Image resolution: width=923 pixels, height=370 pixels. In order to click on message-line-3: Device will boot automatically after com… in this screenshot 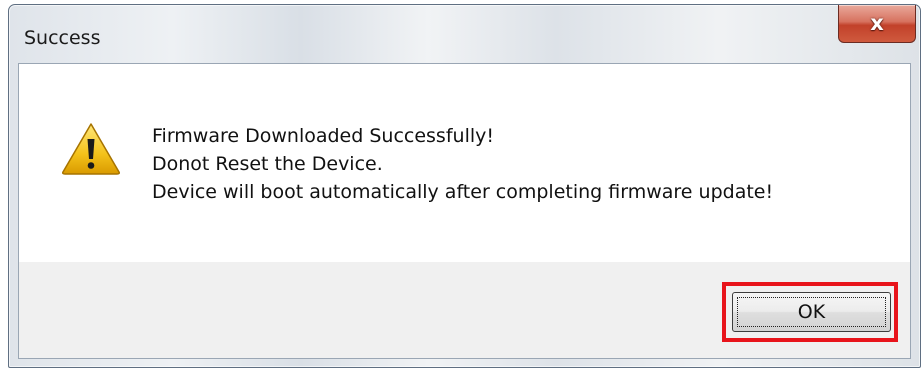, I will do `click(463, 192)`.